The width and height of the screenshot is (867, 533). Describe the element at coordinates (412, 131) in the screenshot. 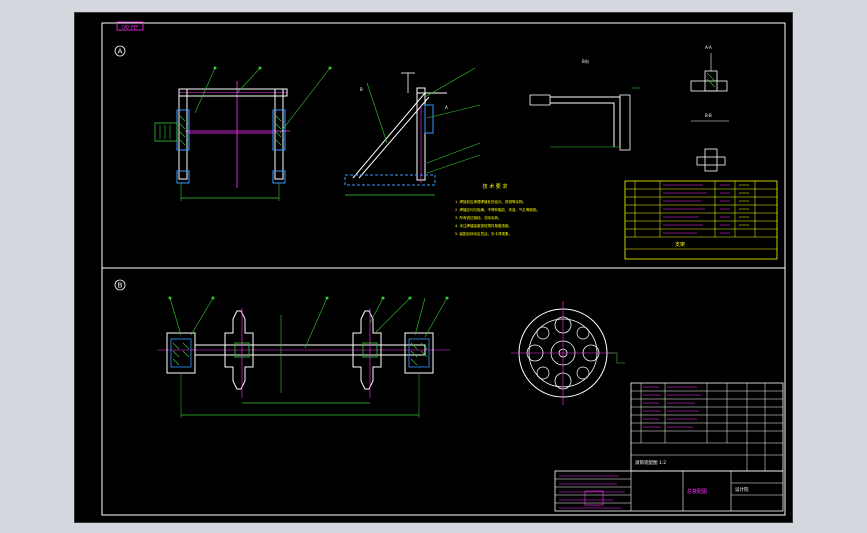

I see `view-a-side-frame: B A` at that location.